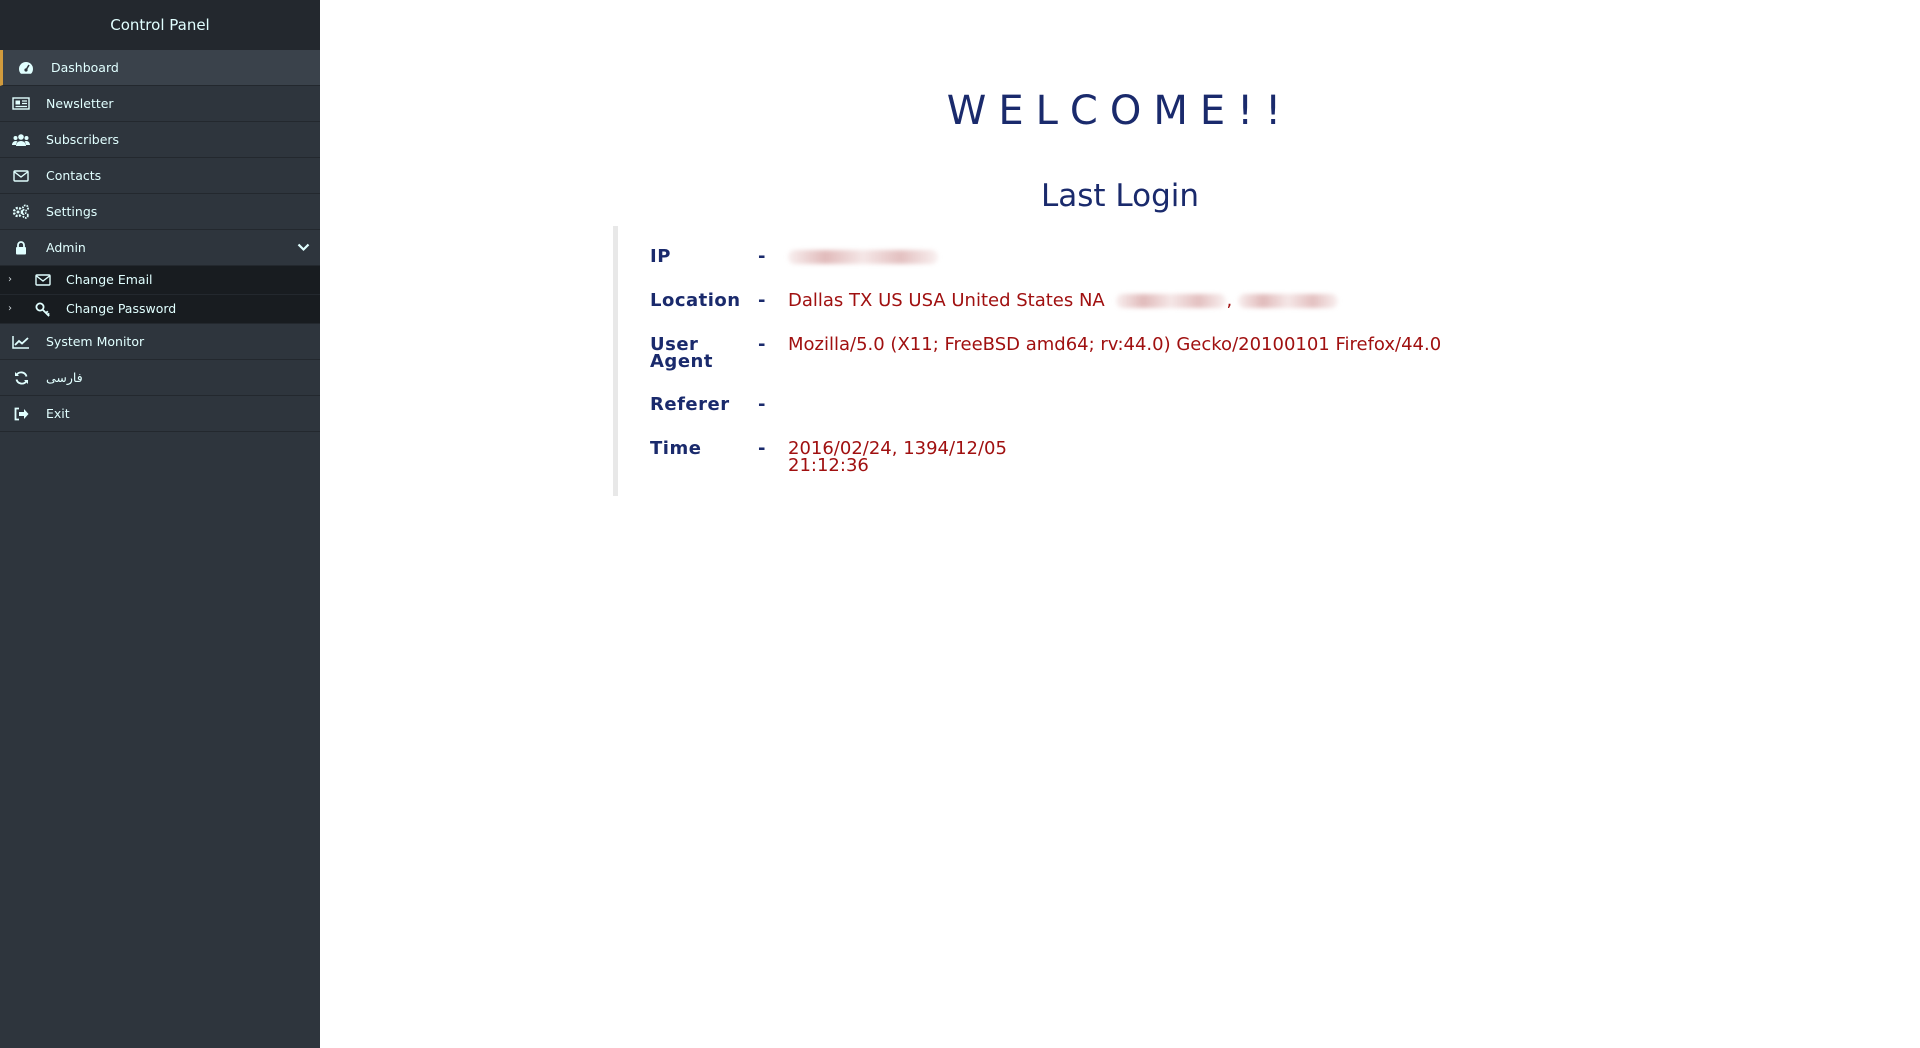  Describe the element at coordinates (74, 175) in the screenshot. I see `sidebar-item-label: Contacts` at that location.